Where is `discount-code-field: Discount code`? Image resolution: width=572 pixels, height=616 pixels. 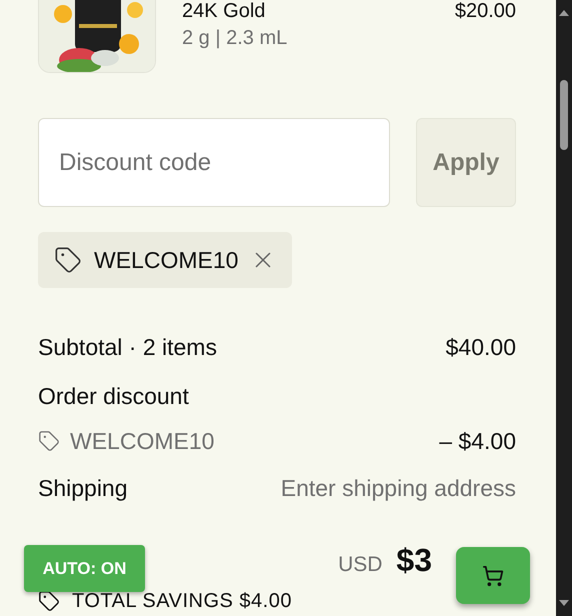
discount-code-field: Discount code is located at coordinates (214, 162).